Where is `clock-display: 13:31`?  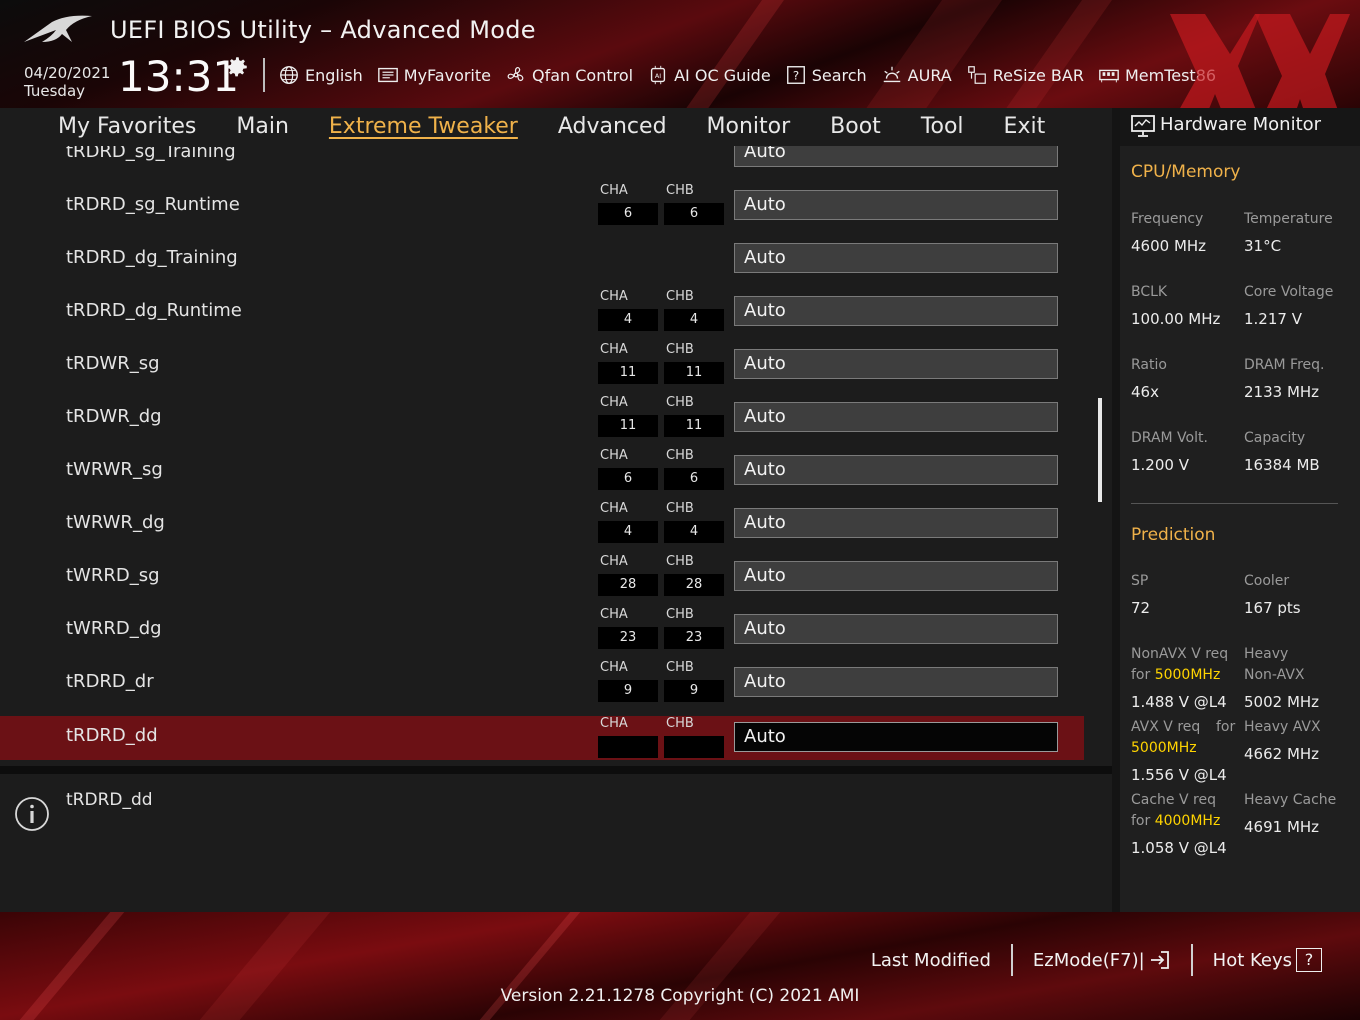 clock-display: 13:31 is located at coordinates (179, 76).